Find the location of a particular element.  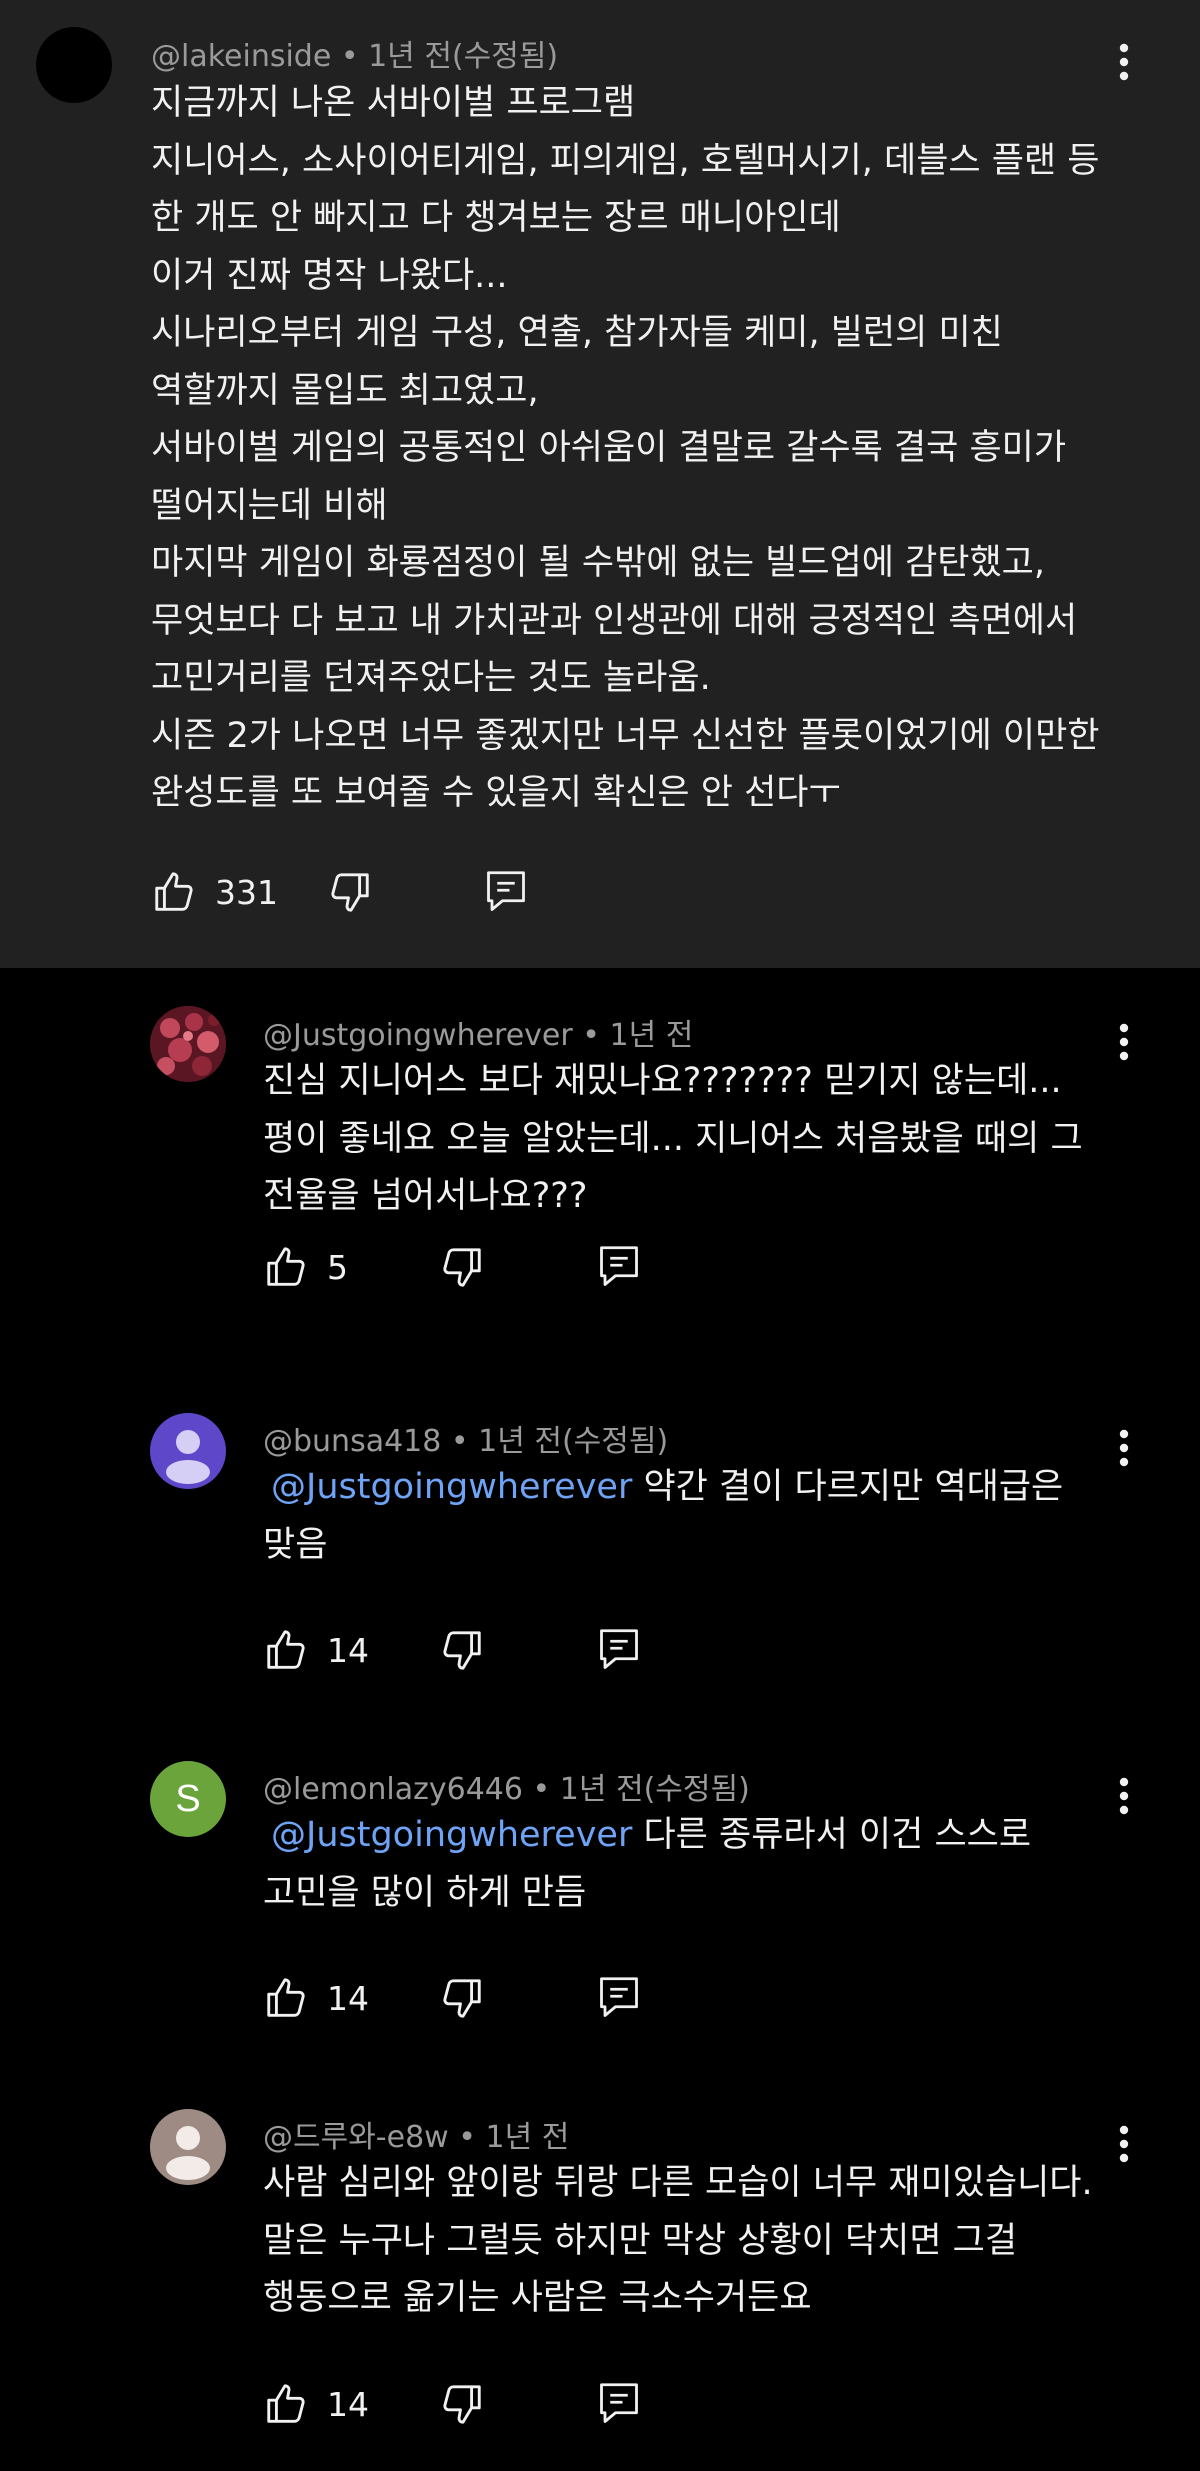

comment-line: 맞음 is located at coordinates (295, 1544).